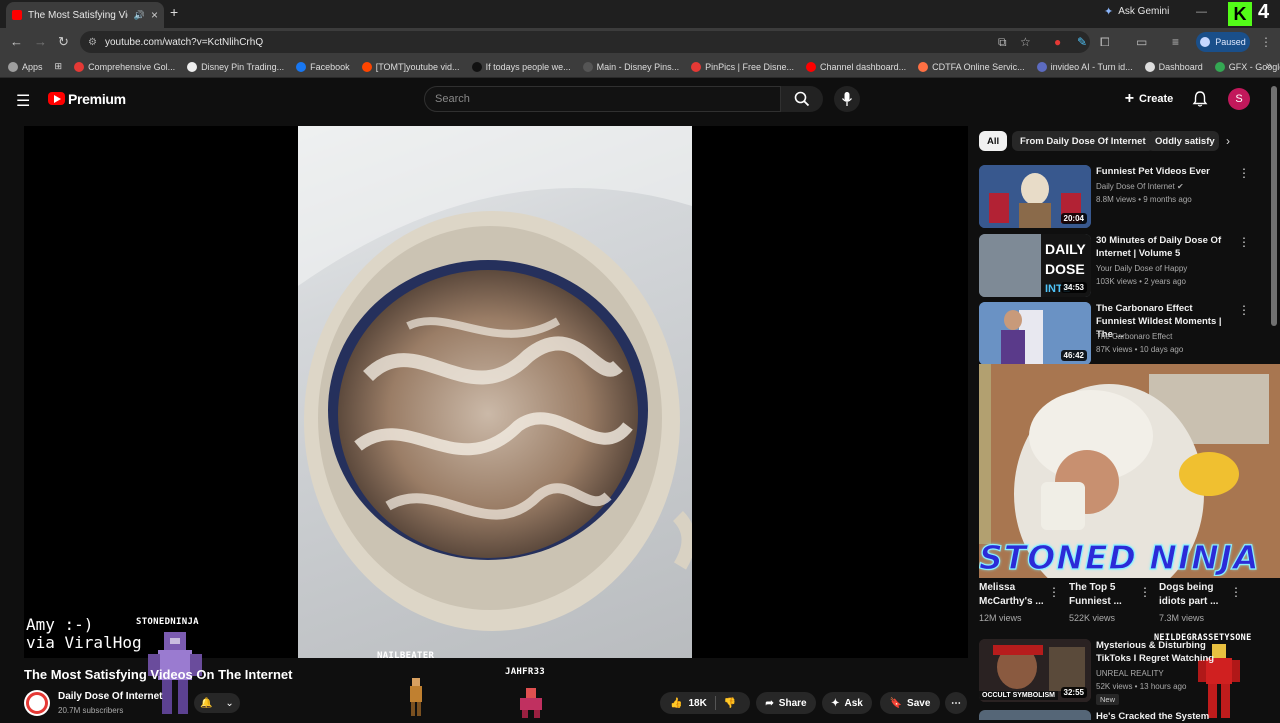 The image size is (1280, 723). Describe the element at coordinates (56, 98) in the screenshot. I see `youtube-logo-icon` at that location.